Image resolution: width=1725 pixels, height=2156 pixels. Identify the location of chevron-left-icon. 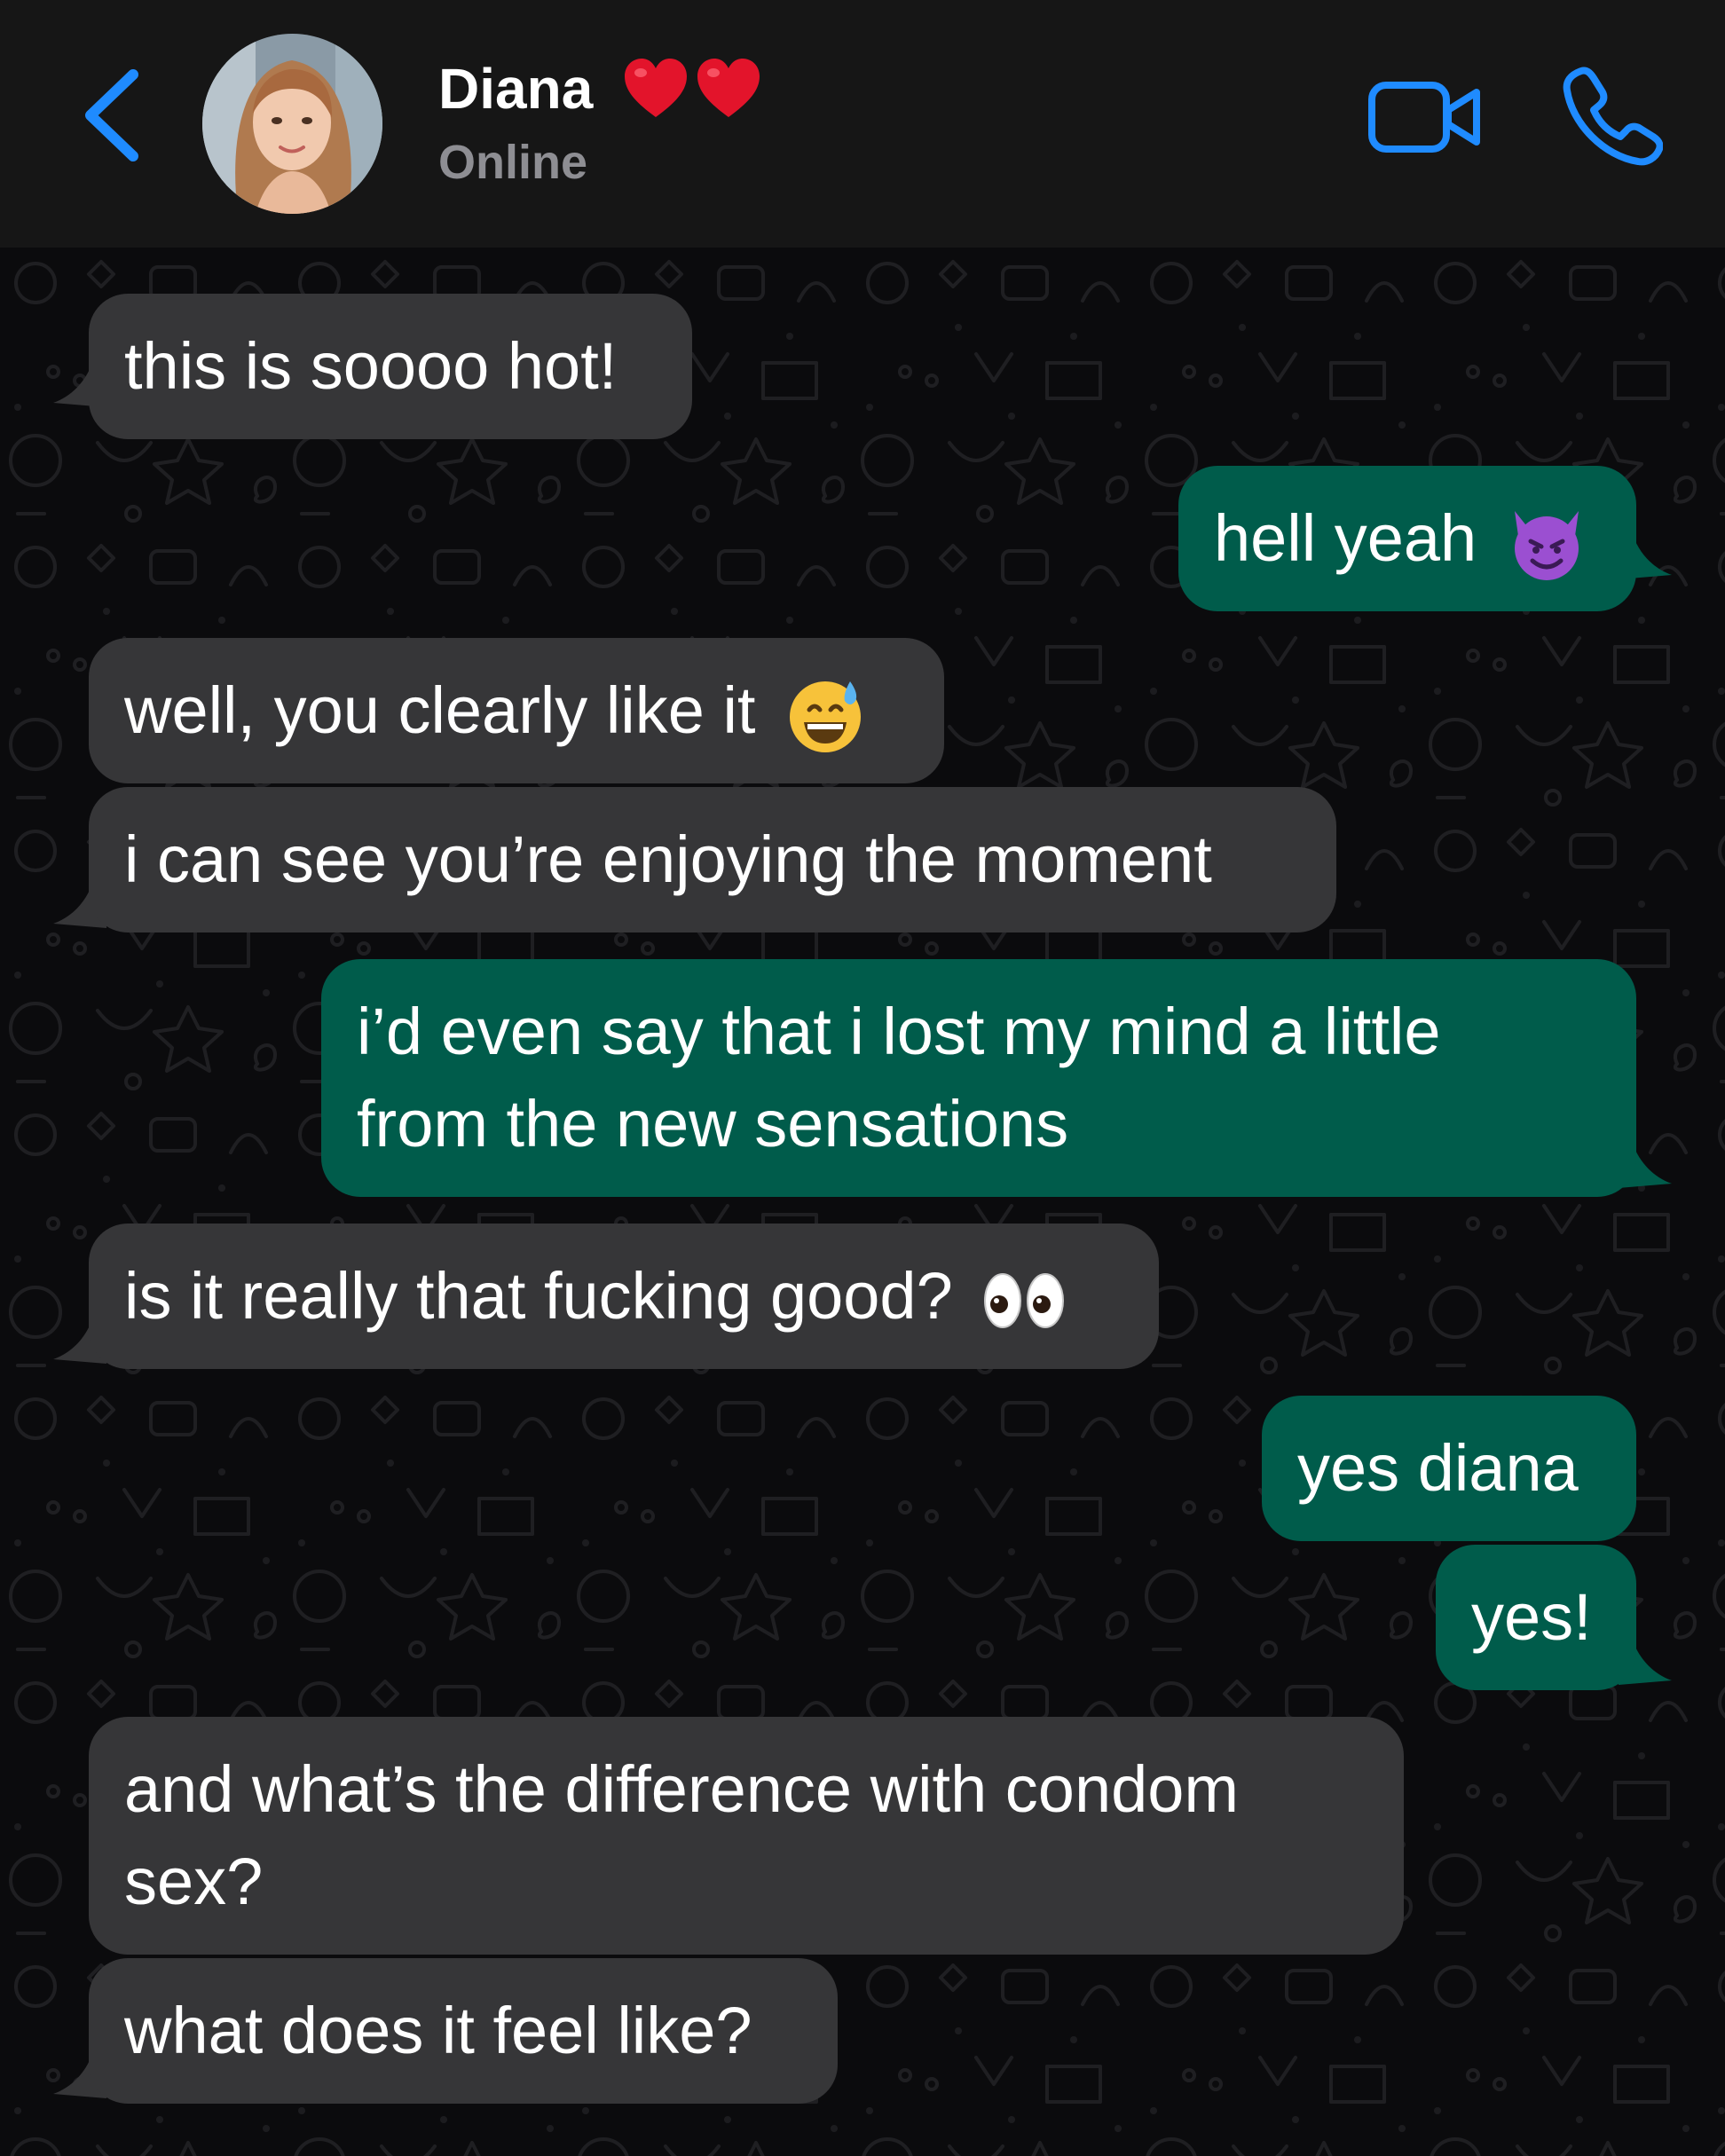
(111, 115).